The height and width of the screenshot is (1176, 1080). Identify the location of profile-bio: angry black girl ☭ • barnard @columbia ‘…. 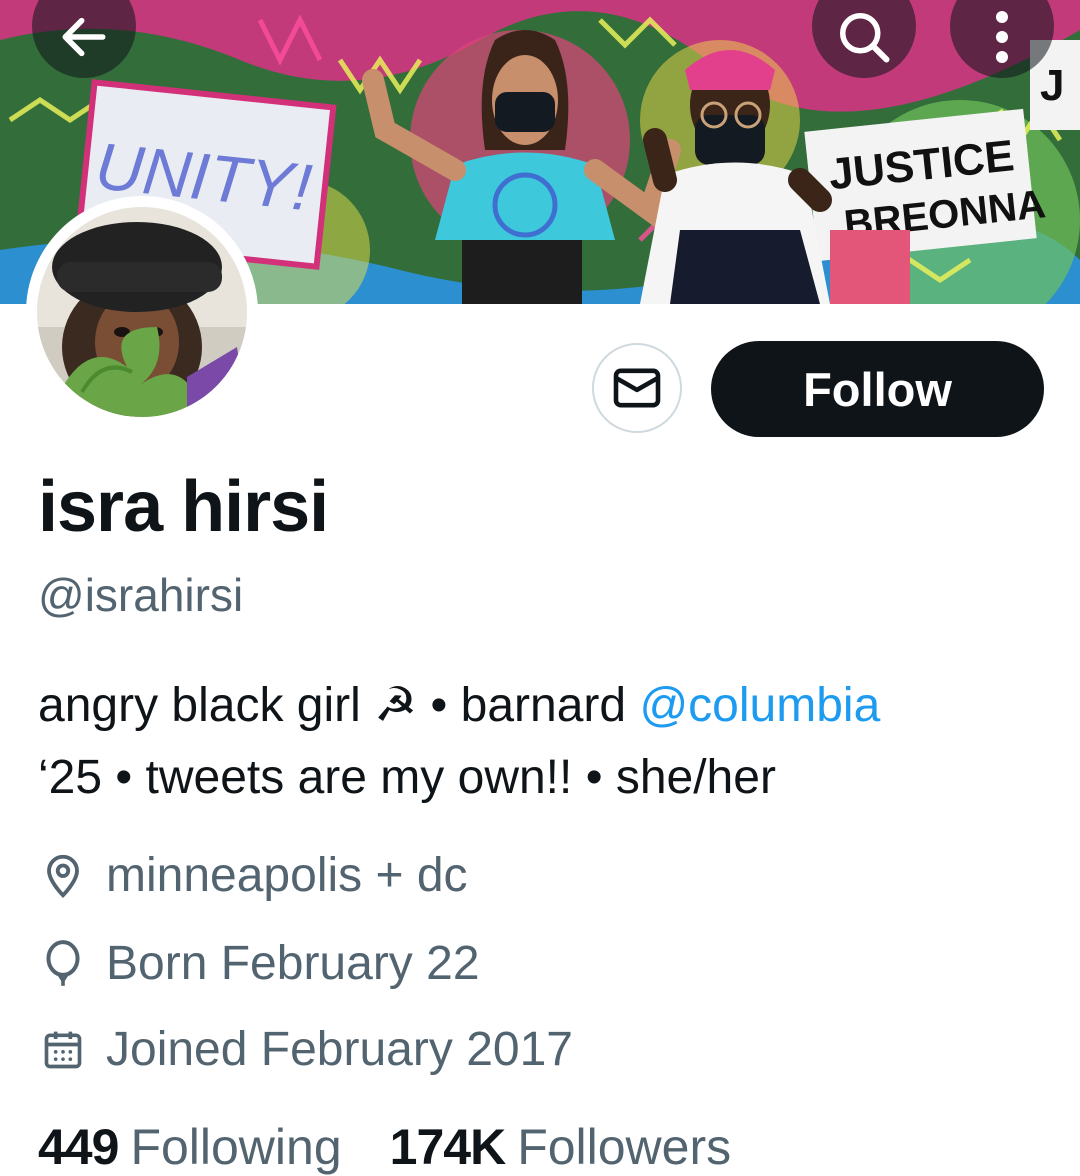
(538, 742).